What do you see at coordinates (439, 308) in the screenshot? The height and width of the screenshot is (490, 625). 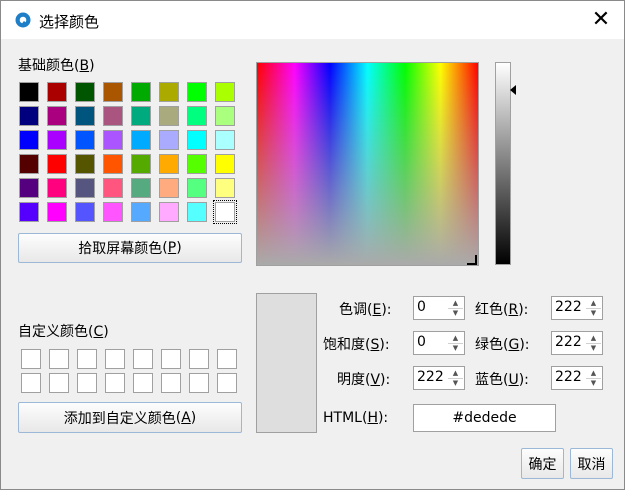 I see `hue-spinbox: 0 ▲ ▼` at bounding box center [439, 308].